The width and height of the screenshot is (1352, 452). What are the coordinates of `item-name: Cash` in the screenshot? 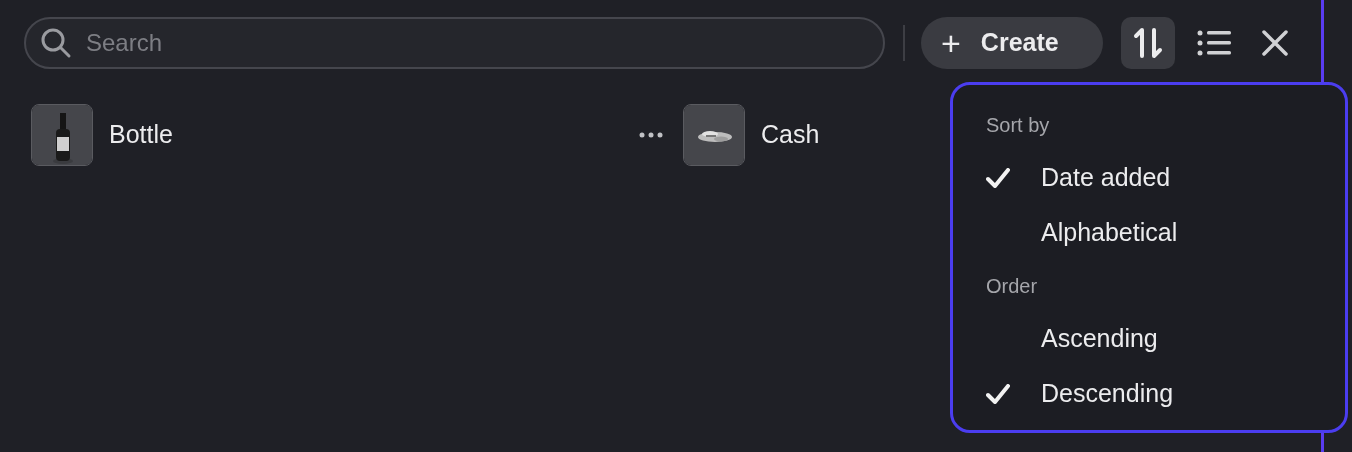 It's located at (852, 135).